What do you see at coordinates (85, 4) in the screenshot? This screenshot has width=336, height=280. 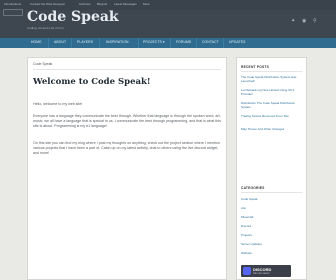 I see `top-link-archives: Archives` at bounding box center [85, 4].